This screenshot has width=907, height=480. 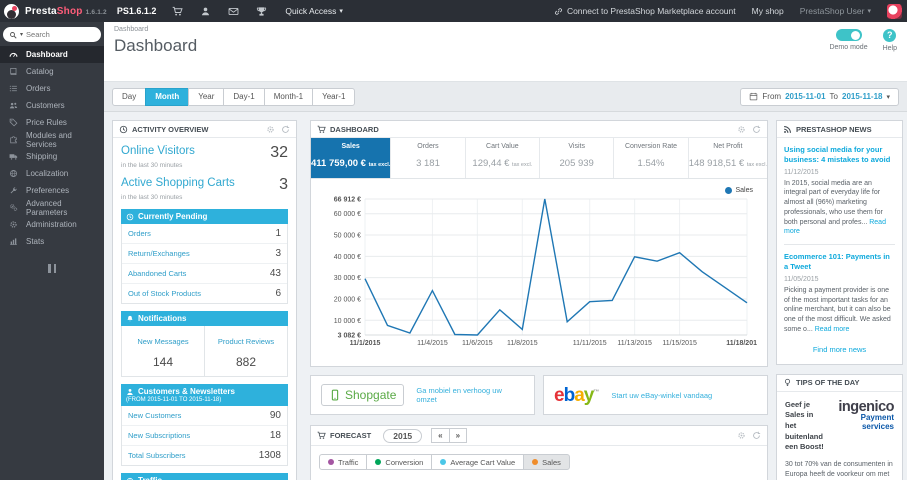 What do you see at coordinates (399, 462) in the screenshot?
I see `tab-conversion: Conversion` at bounding box center [399, 462].